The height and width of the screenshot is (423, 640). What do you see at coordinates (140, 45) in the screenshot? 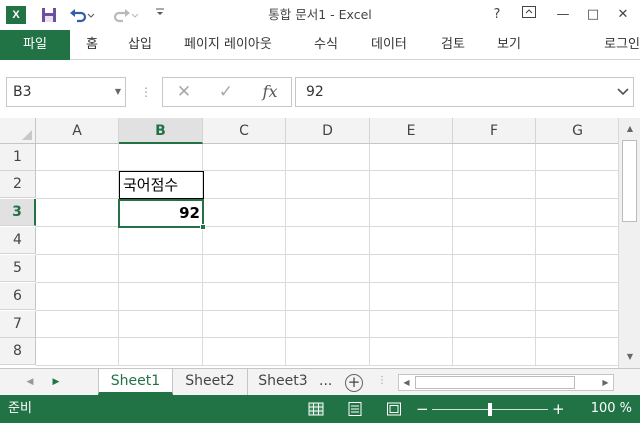
I see `tab-insert: 삽입` at bounding box center [140, 45].